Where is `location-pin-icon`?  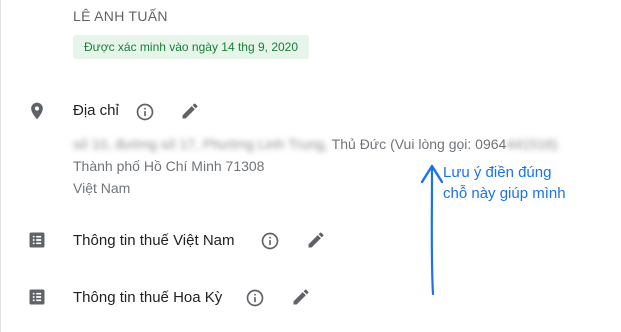 location-pin-icon is located at coordinates (37, 111).